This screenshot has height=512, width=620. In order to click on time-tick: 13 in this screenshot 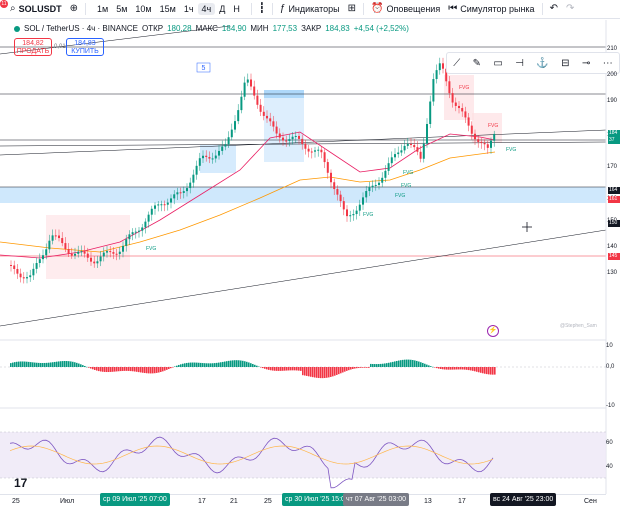, I will do `click(428, 501)`.